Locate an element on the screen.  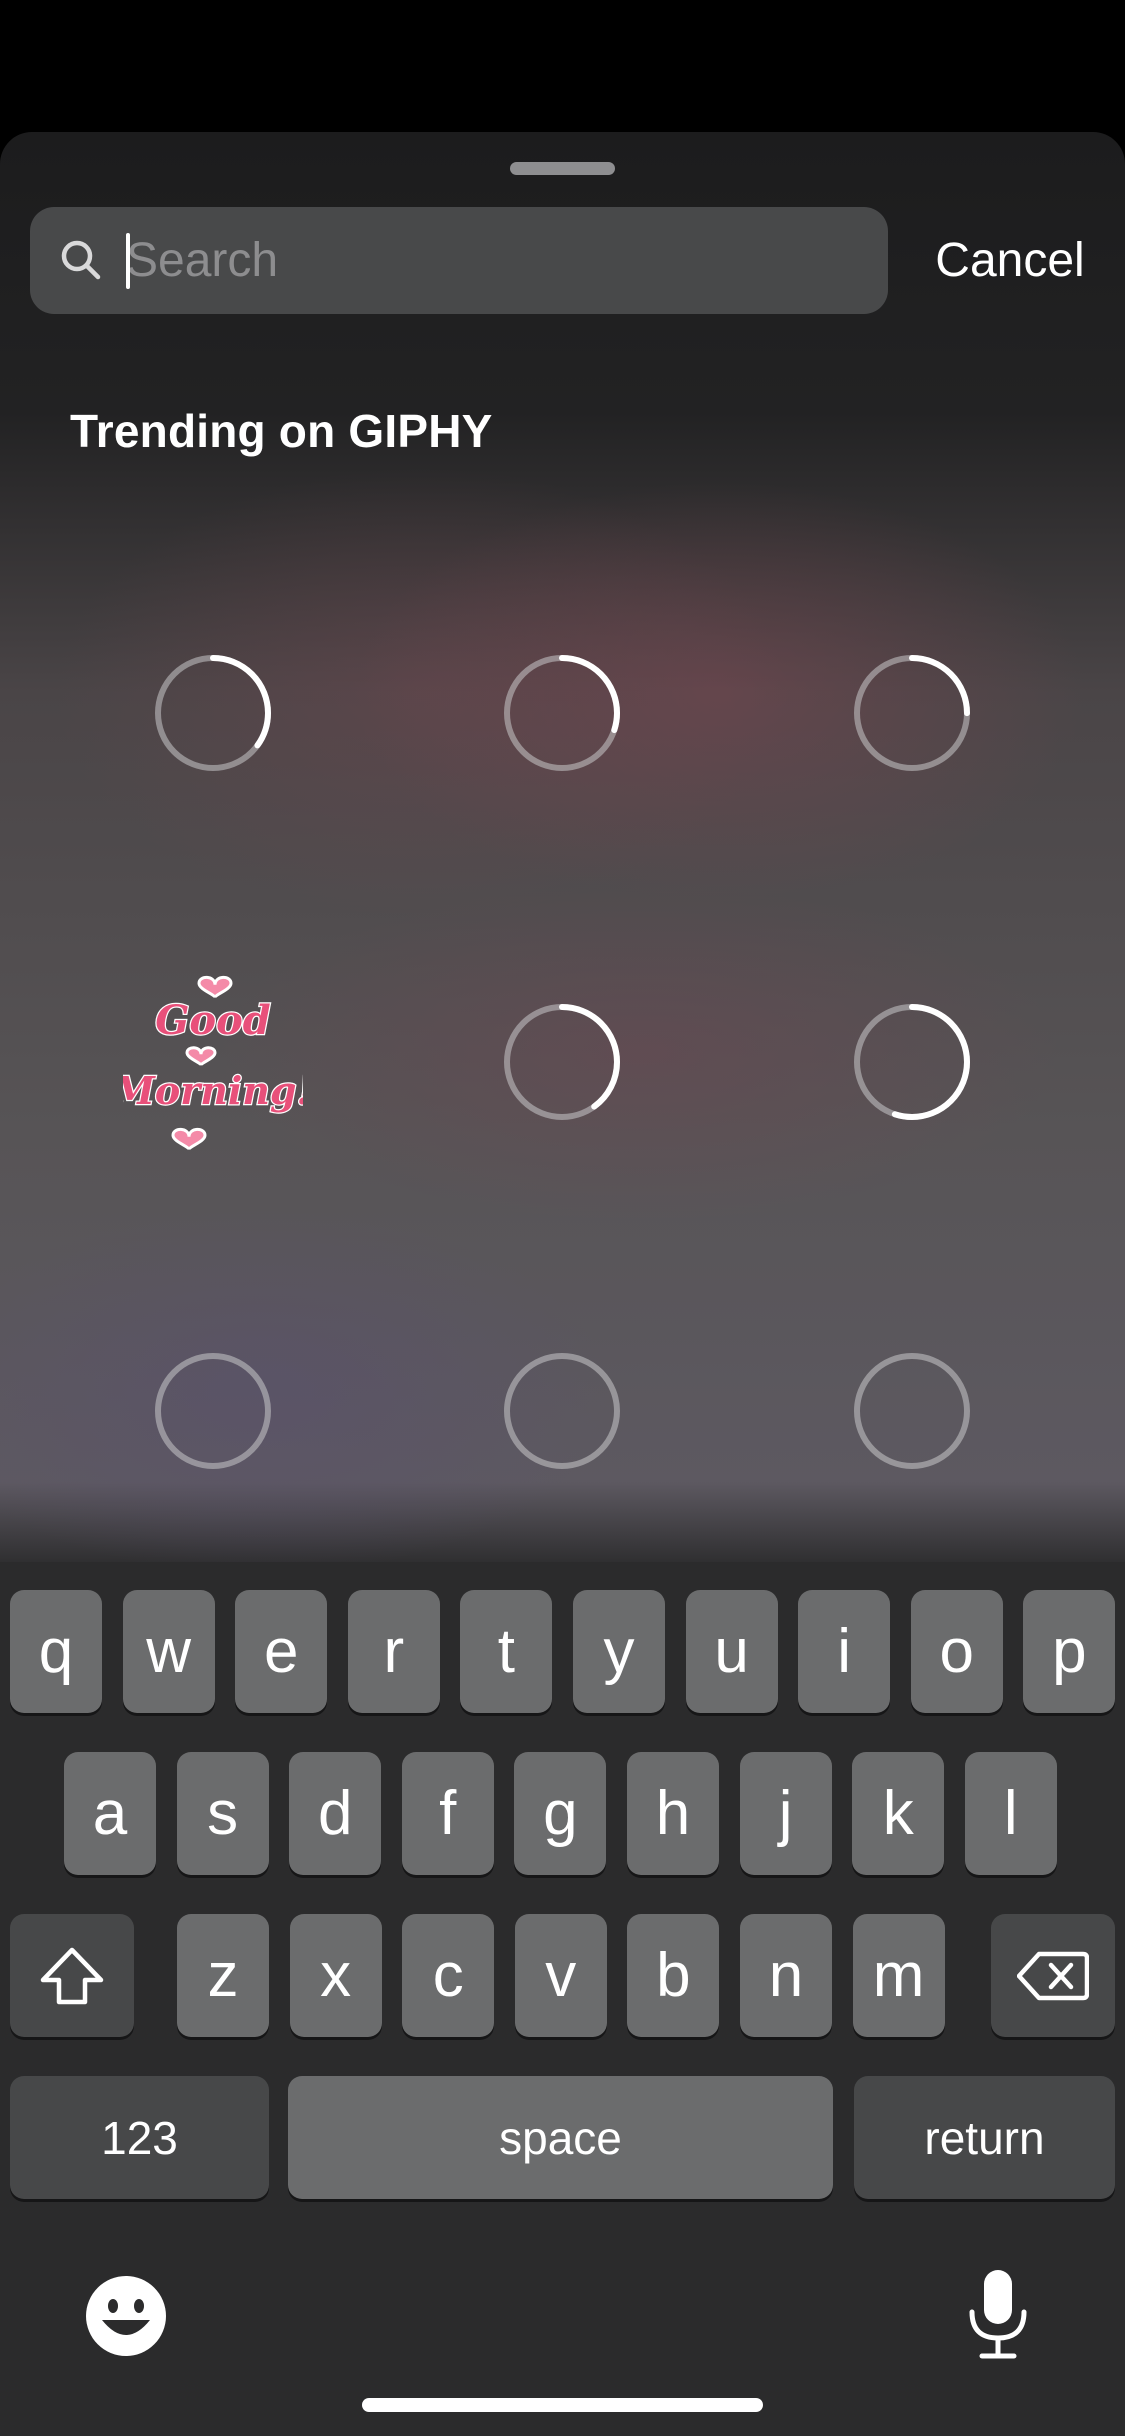
gif-cell-sticker: Good Morning! is located at coordinates (212, 1061).